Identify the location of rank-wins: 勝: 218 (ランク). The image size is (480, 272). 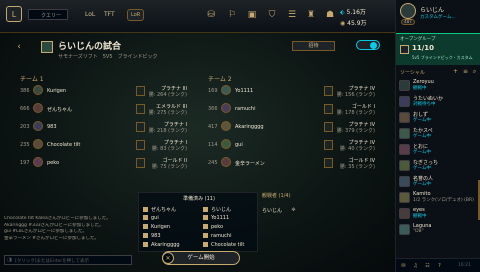
(167, 131).